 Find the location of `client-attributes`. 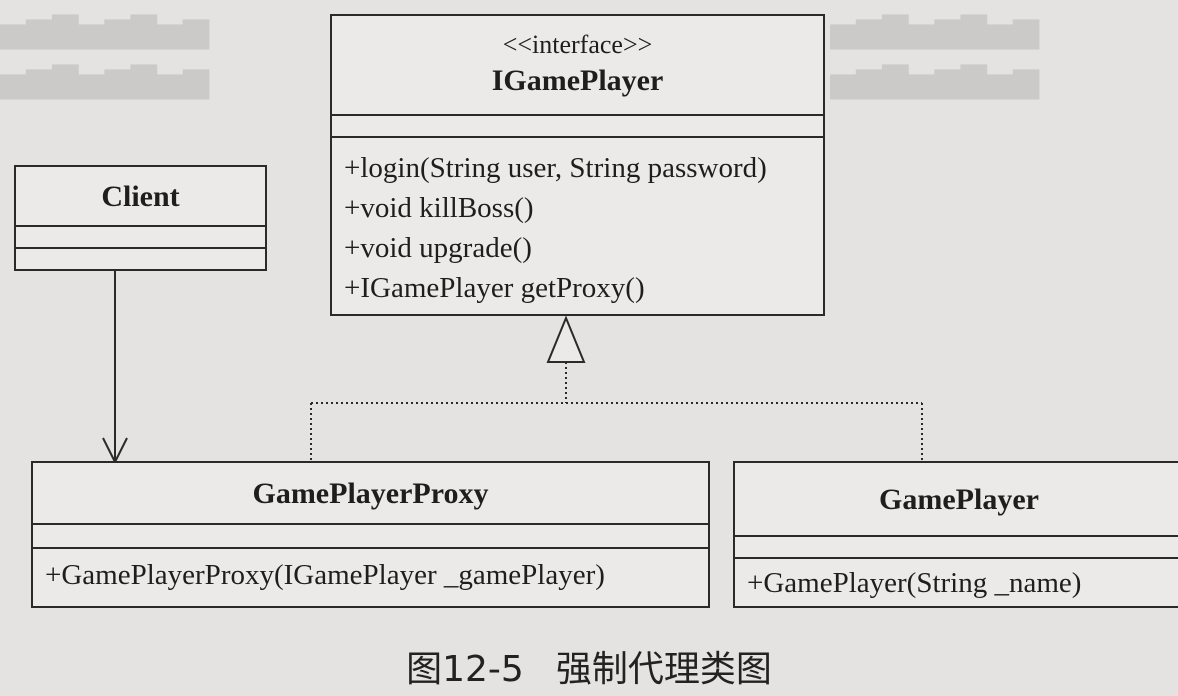

client-attributes is located at coordinates (140, 238).